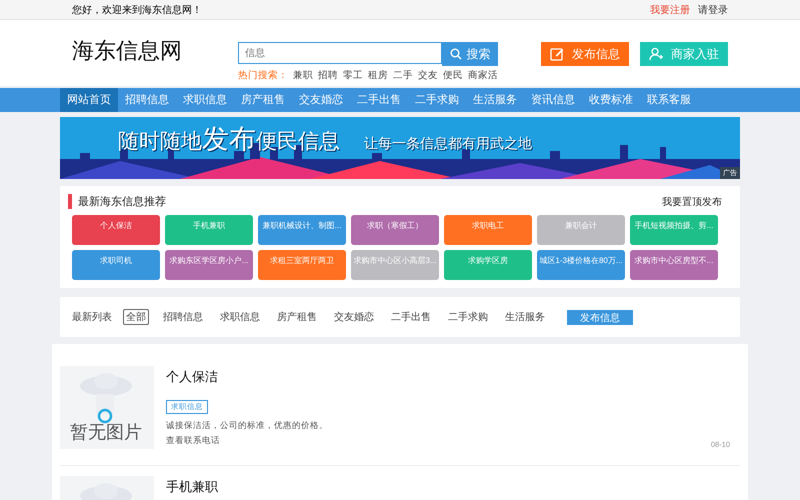 Image resolution: width=800 pixels, height=500 pixels. I want to click on nav-item: 房产租售, so click(263, 100).